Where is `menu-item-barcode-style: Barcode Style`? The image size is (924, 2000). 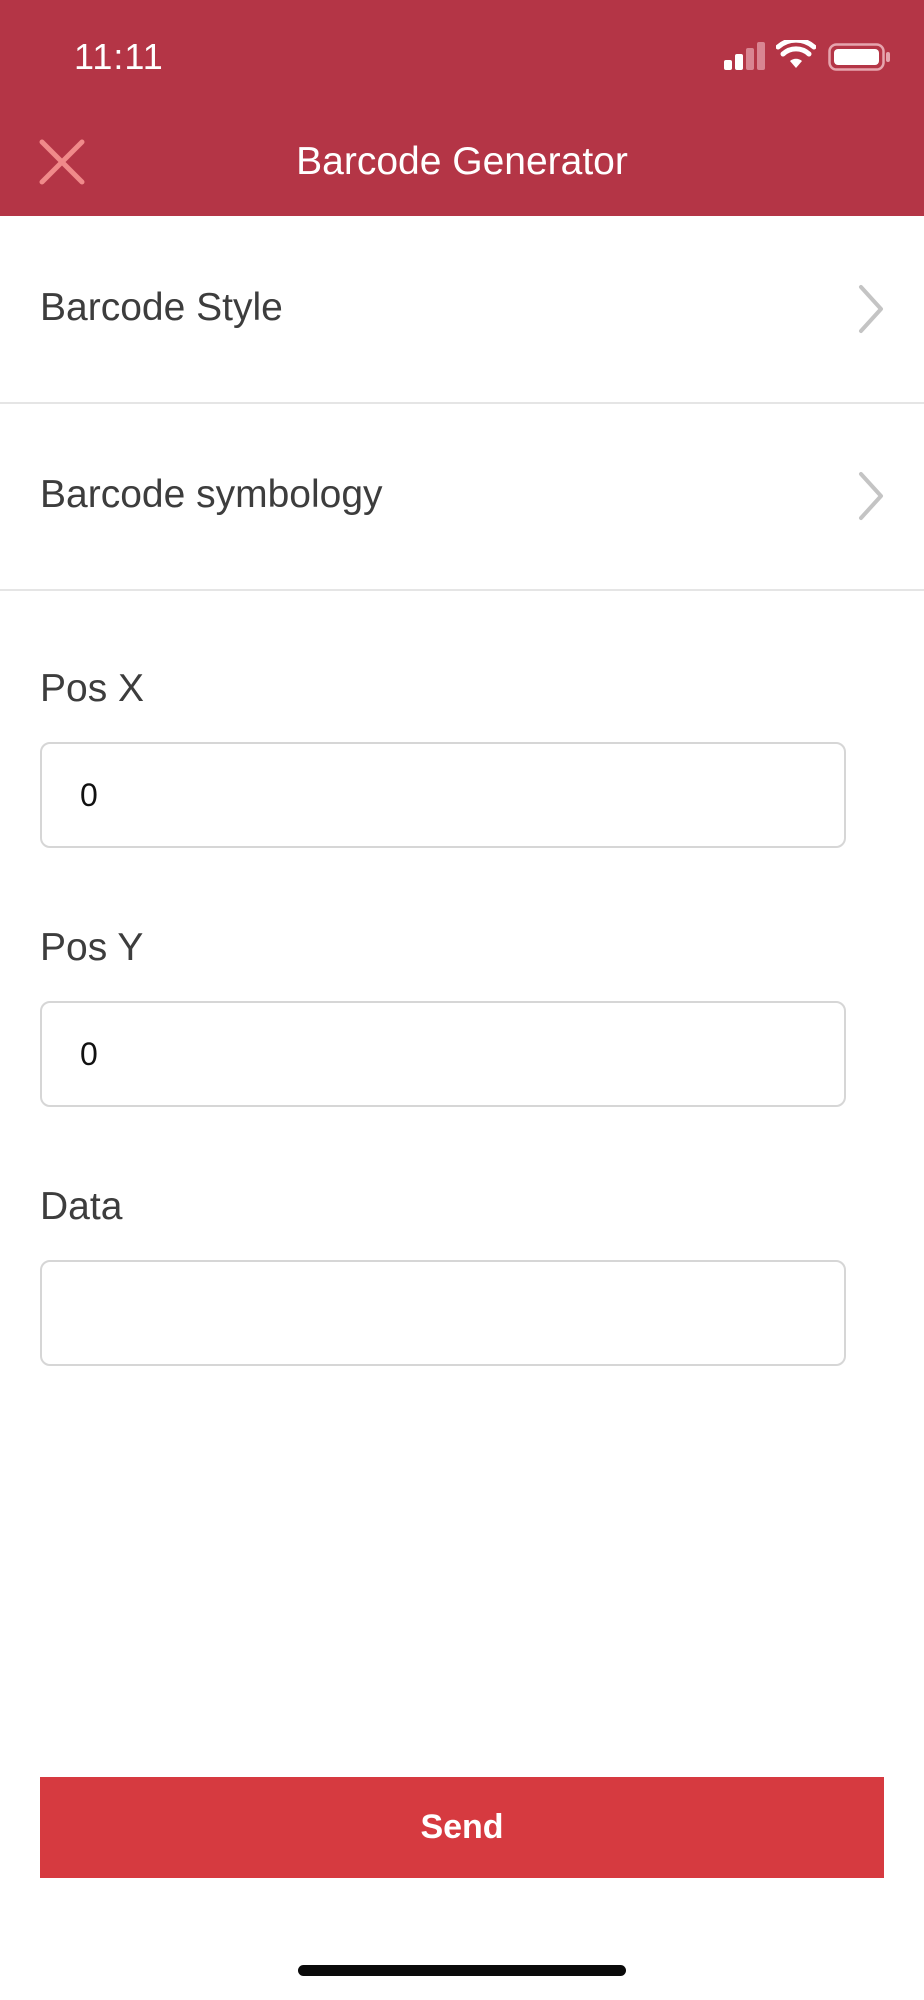
menu-item-barcode-style: Barcode Style is located at coordinates (462, 310).